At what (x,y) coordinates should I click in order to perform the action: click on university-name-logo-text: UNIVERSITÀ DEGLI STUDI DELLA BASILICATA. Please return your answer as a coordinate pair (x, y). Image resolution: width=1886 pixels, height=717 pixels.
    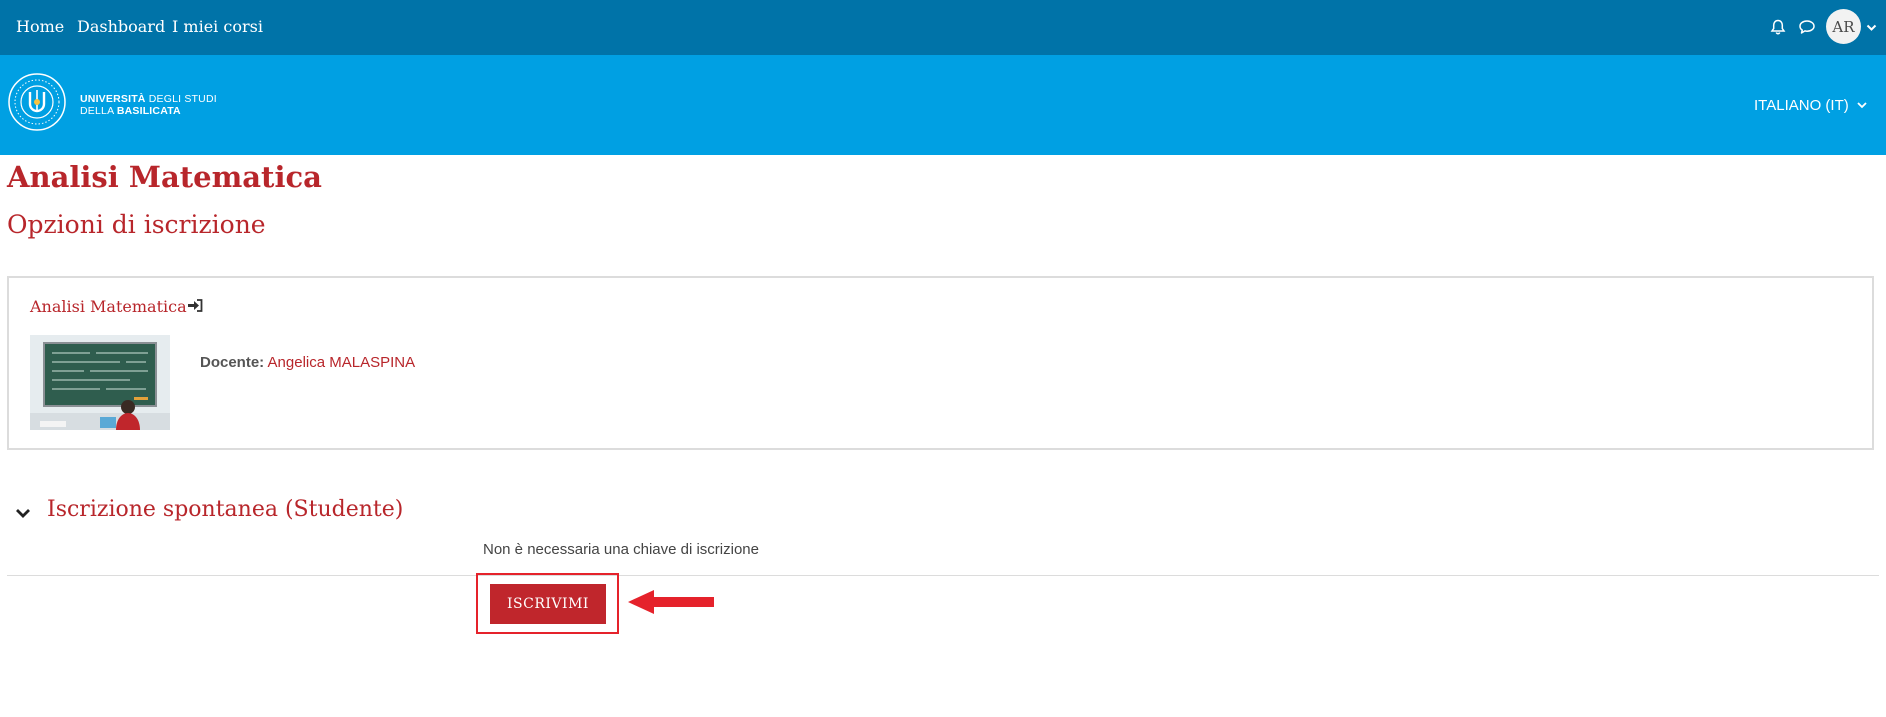
    Looking at the image, I should click on (148, 105).